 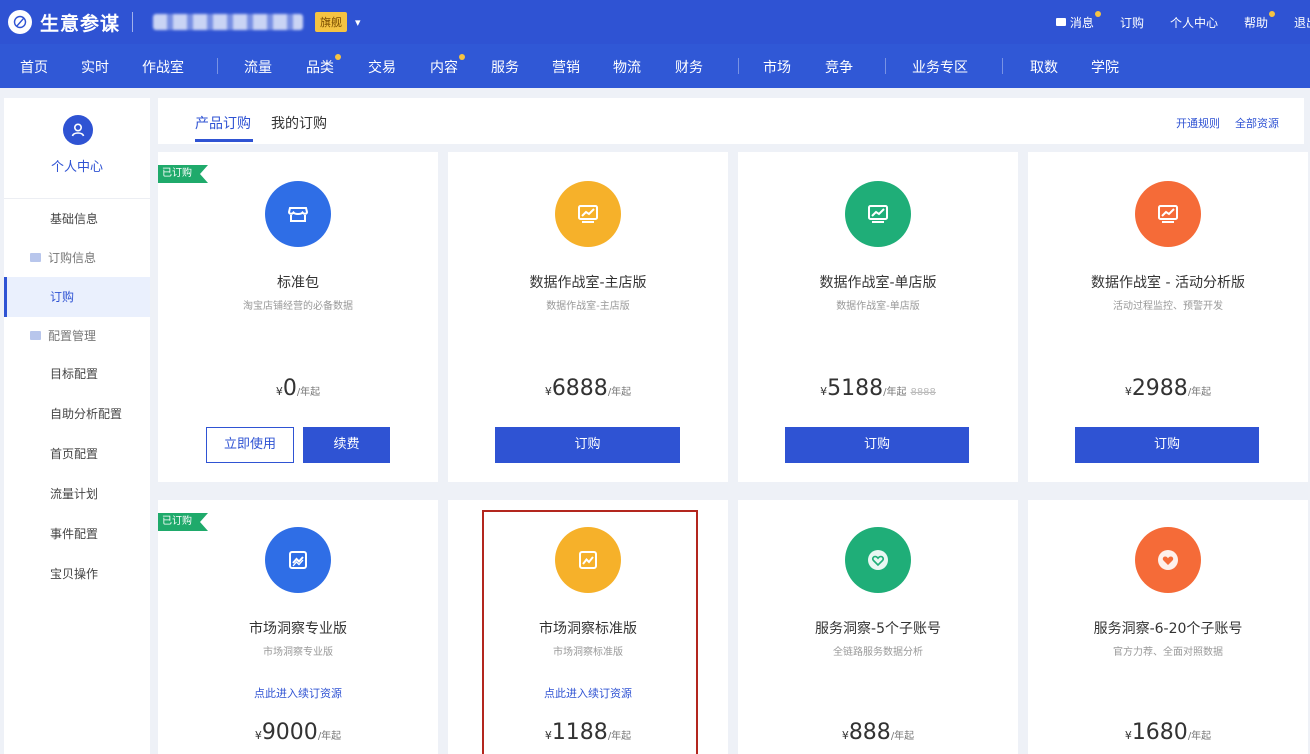 I want to click on nav-academy: 学院, so click(x=1105, y=67).